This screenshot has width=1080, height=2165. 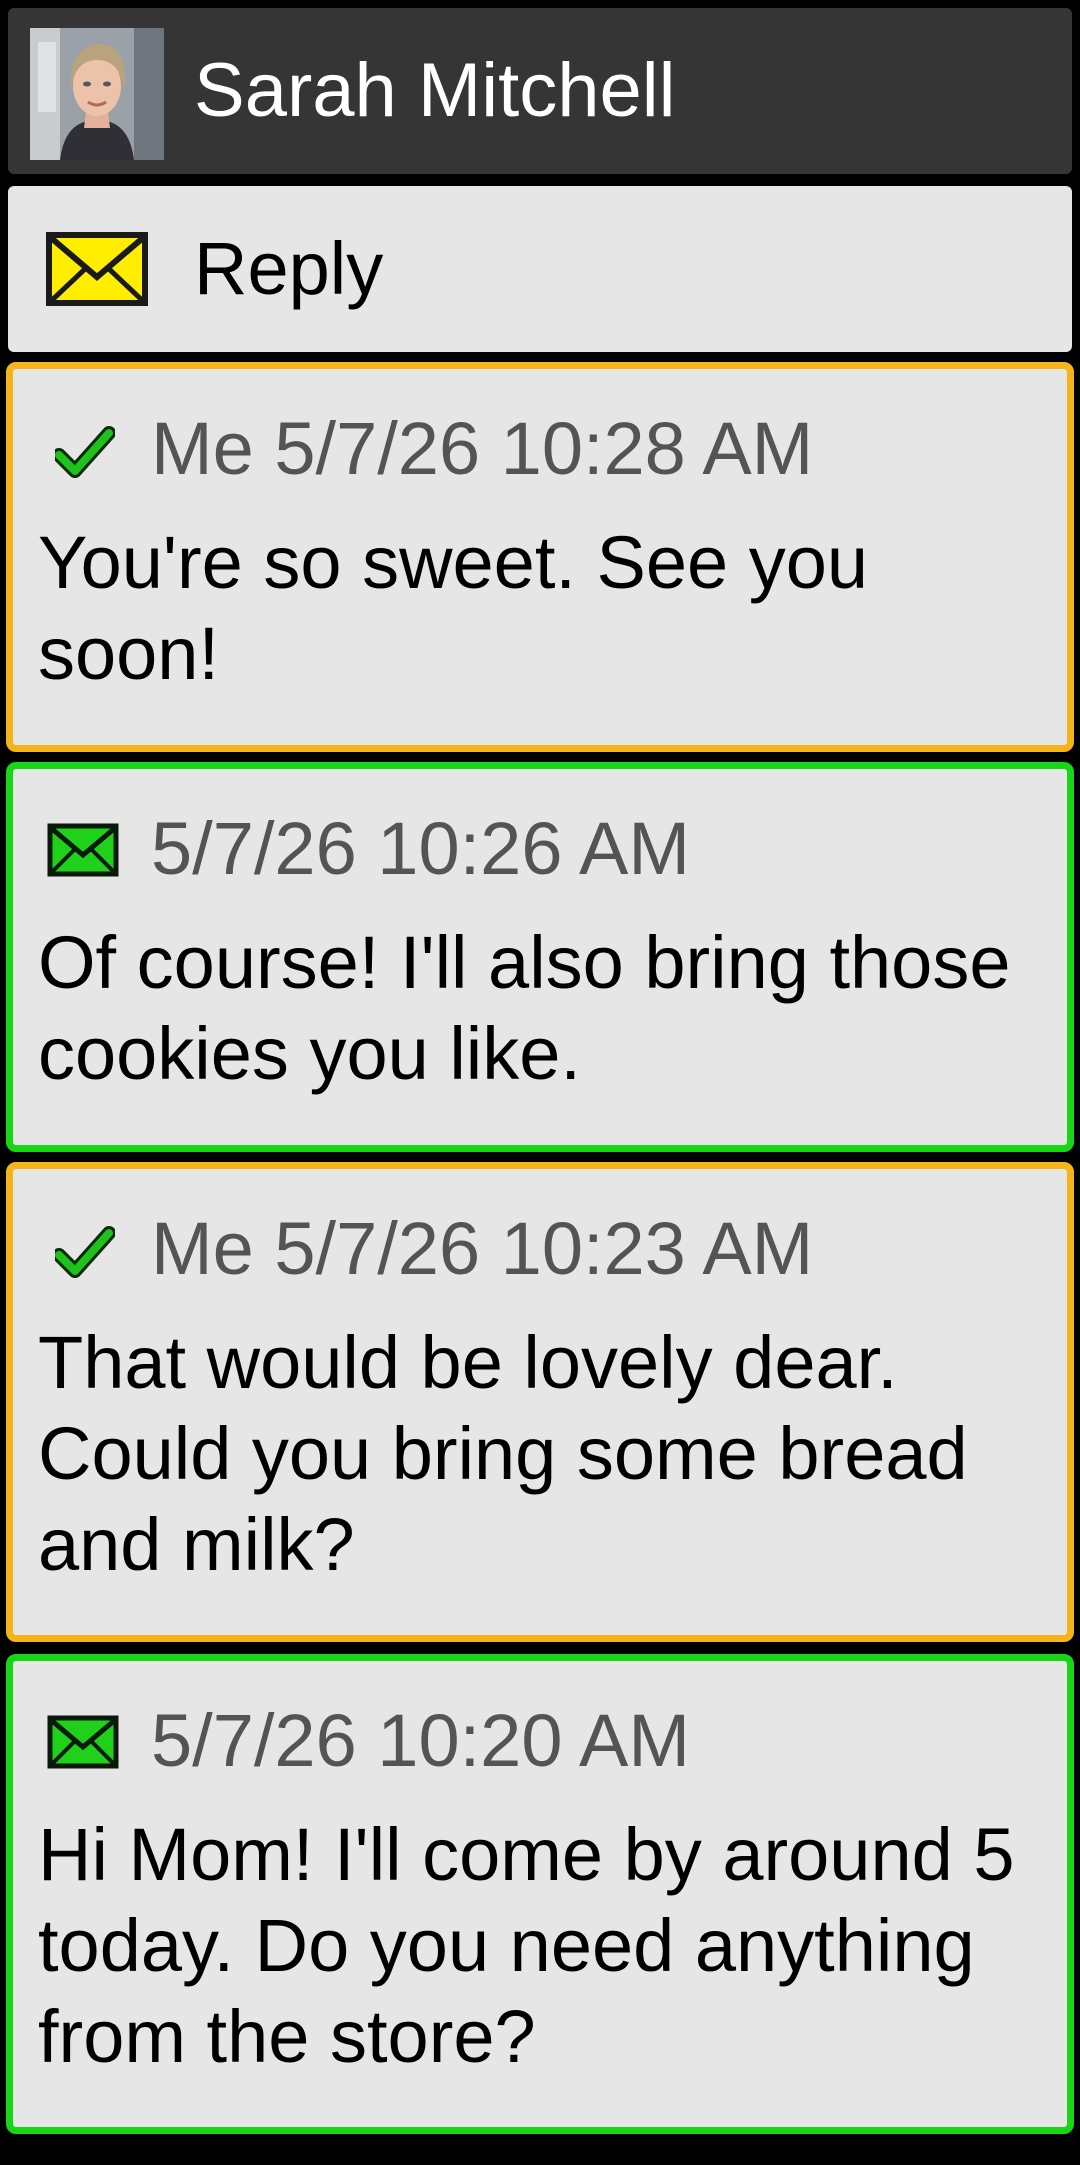 I want to click on message-text: You're so sweet. See you soon!, so click(x=453, y=608).